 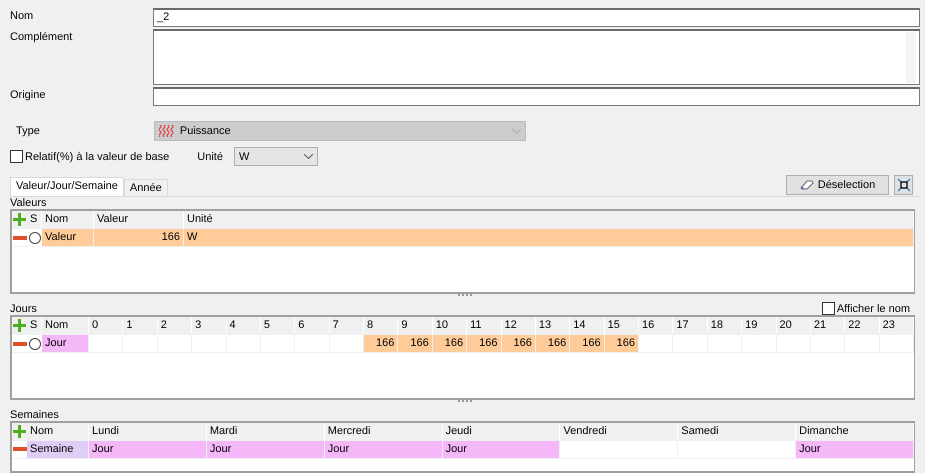 What do you see at coordinates (837, 185) in the screenshot?
I see `deselect-button: Déselection` at bounding box center [837, 185].